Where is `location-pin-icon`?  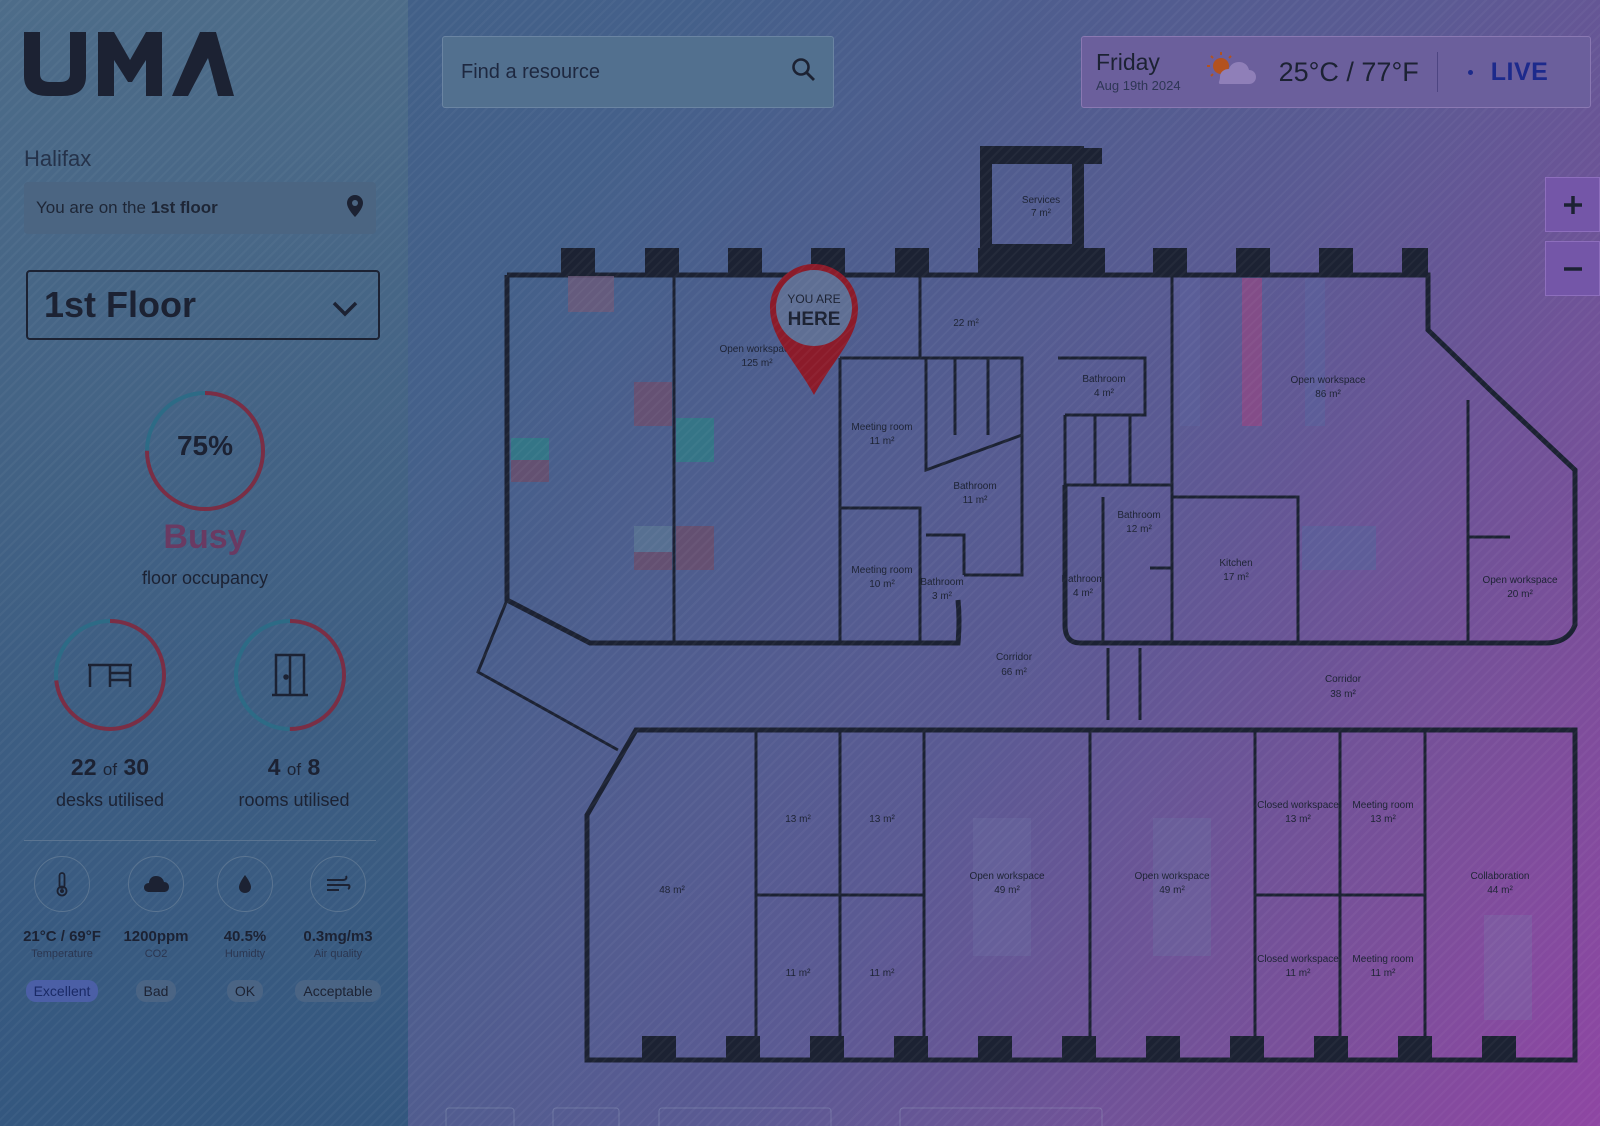
location-pin-icon is located at coordinates (355, 208).